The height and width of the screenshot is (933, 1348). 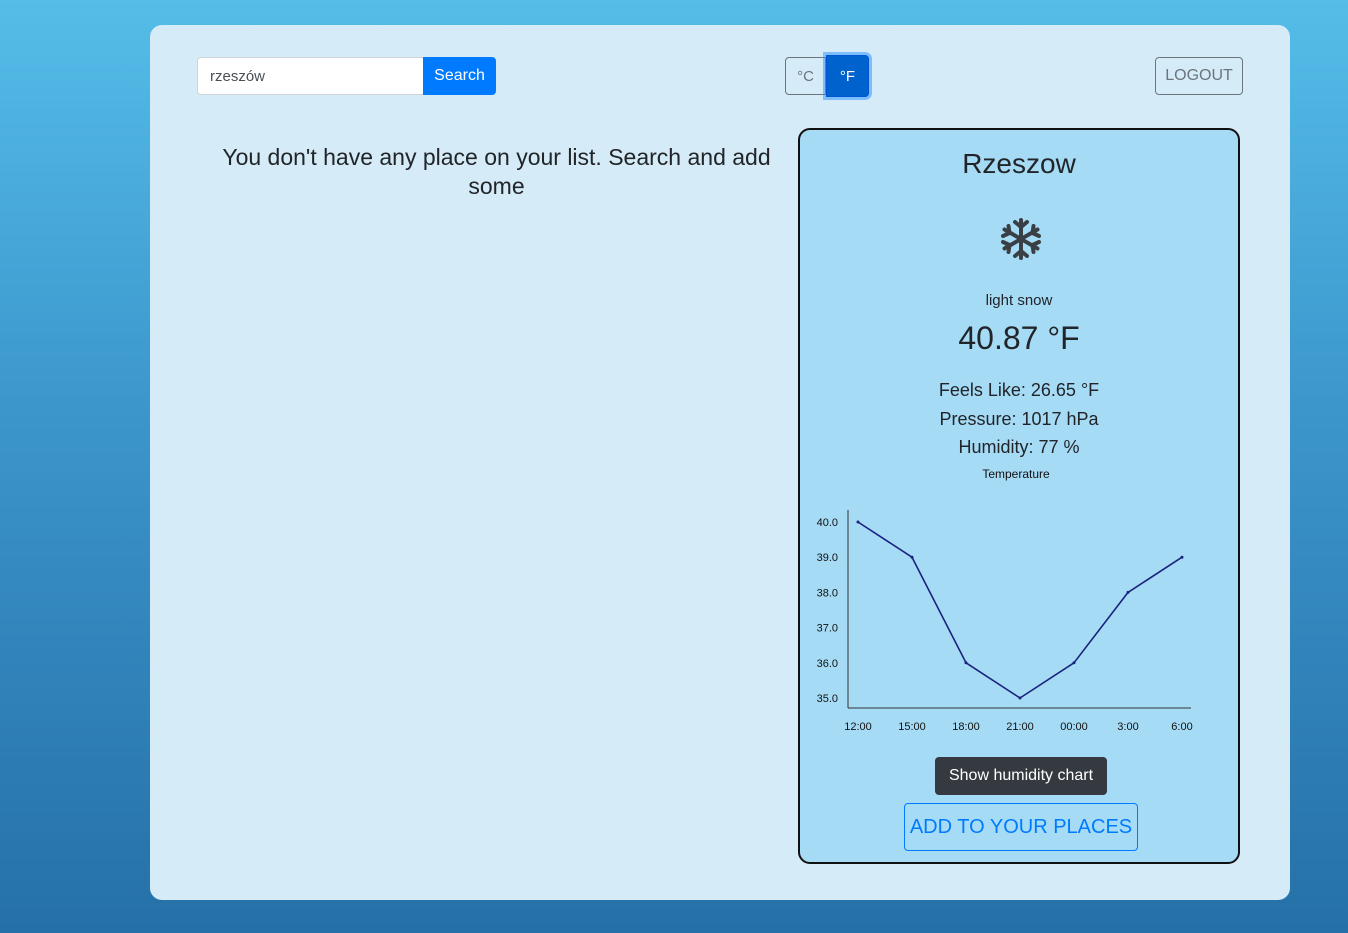 I want to click on search-input, so click(x=310, y=76).